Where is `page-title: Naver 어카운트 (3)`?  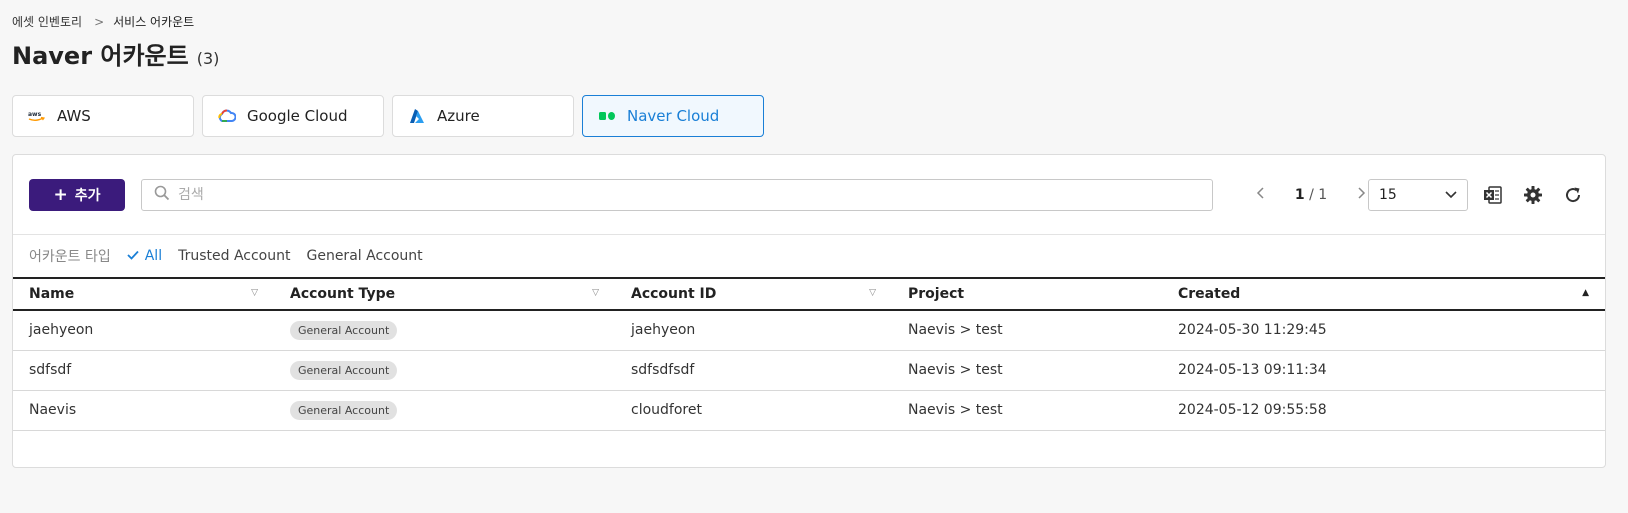
page-title: Naver 어카운트 (3) is located at coordinates (115, 53).